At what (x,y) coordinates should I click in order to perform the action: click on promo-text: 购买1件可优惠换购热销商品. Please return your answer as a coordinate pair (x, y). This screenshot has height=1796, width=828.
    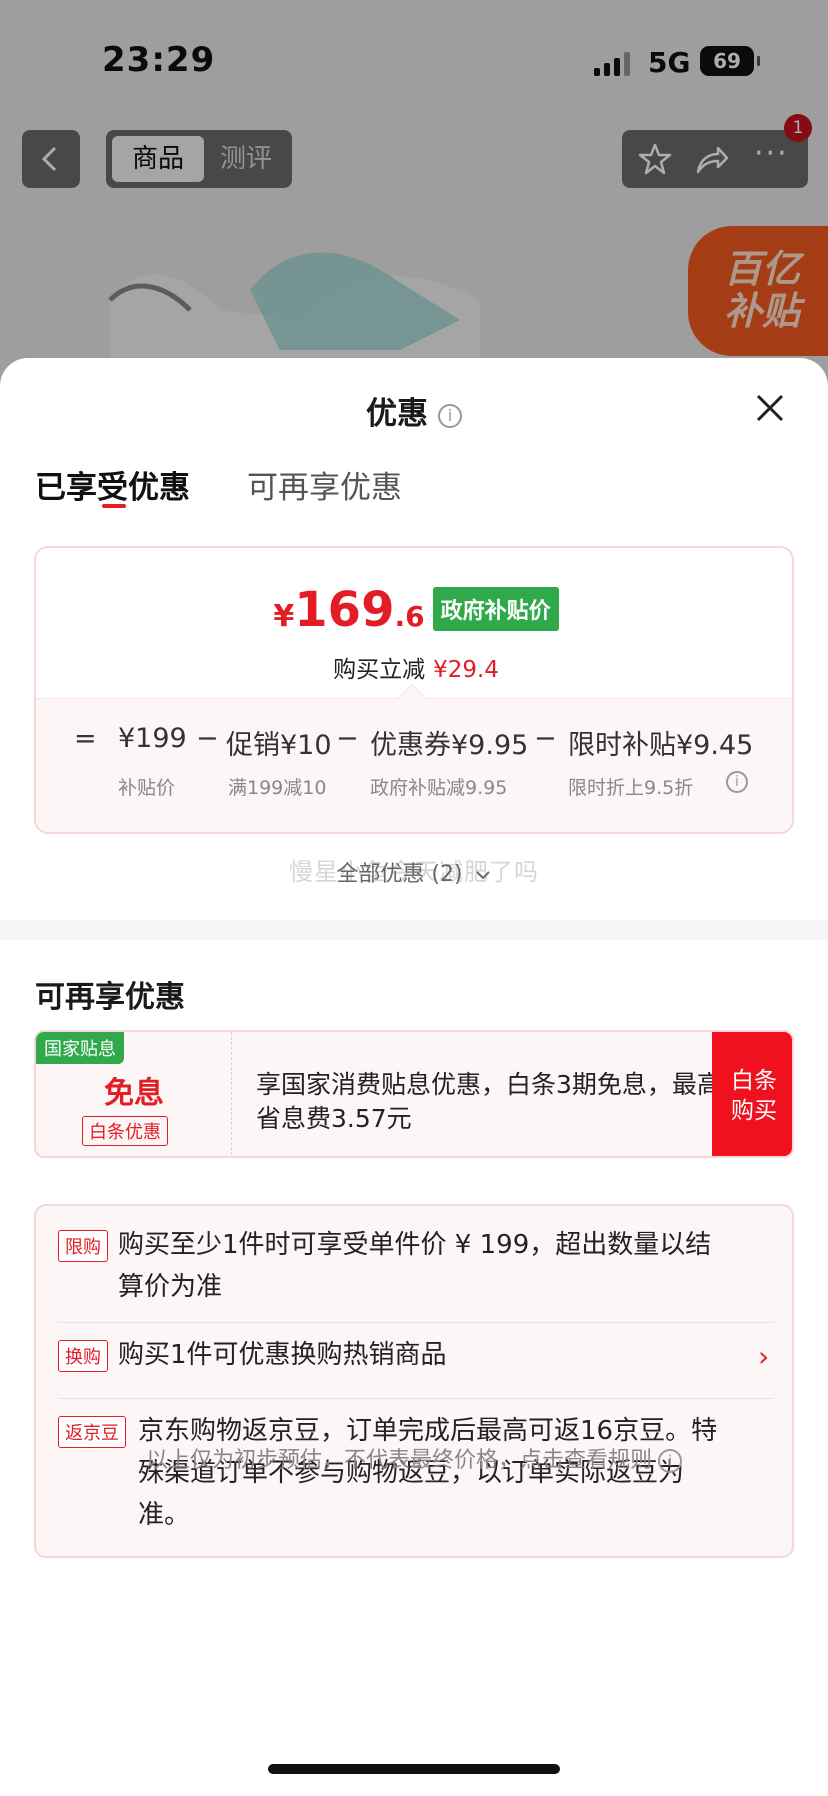
    Looking at the image, I should click on (282, 1355).